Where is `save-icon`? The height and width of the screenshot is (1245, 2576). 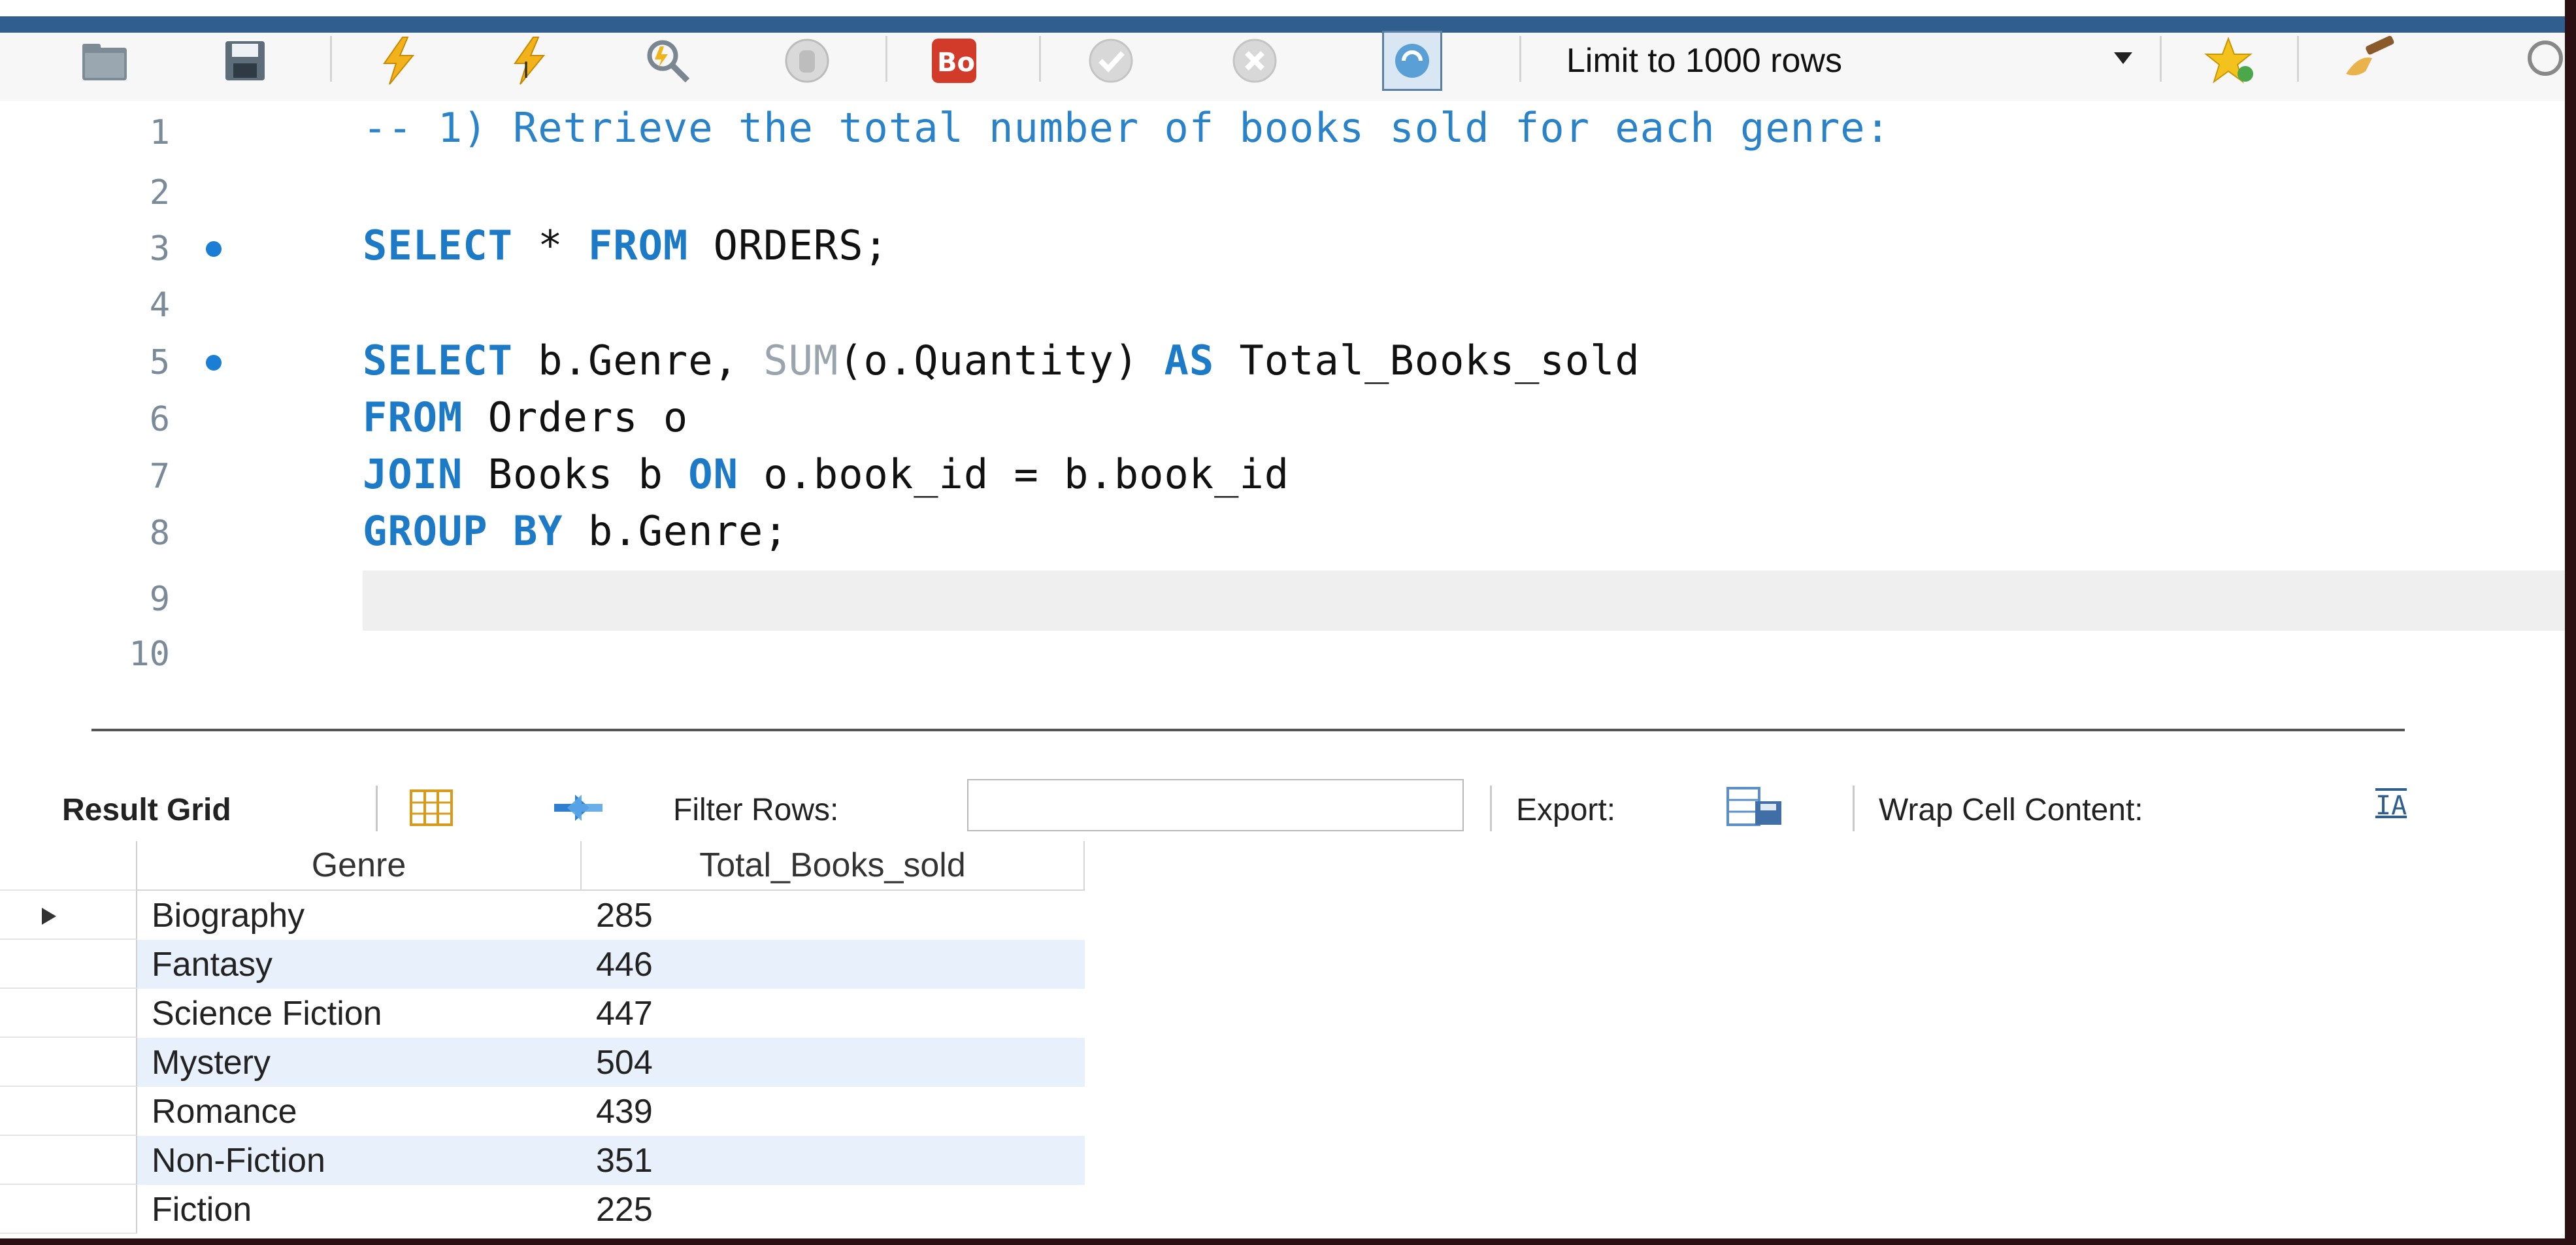 save-icon is located at coordinates (245, 61).